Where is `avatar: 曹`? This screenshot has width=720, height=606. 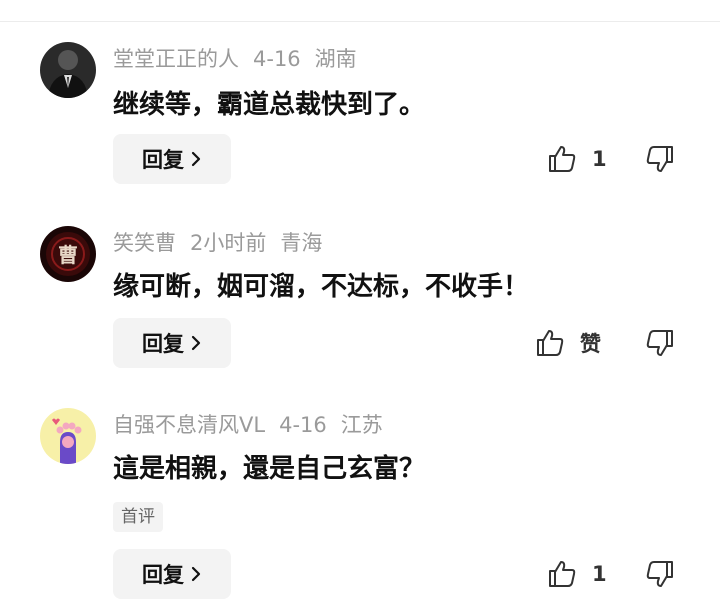
avatar: 曹 is located at coordinates (68, 254).